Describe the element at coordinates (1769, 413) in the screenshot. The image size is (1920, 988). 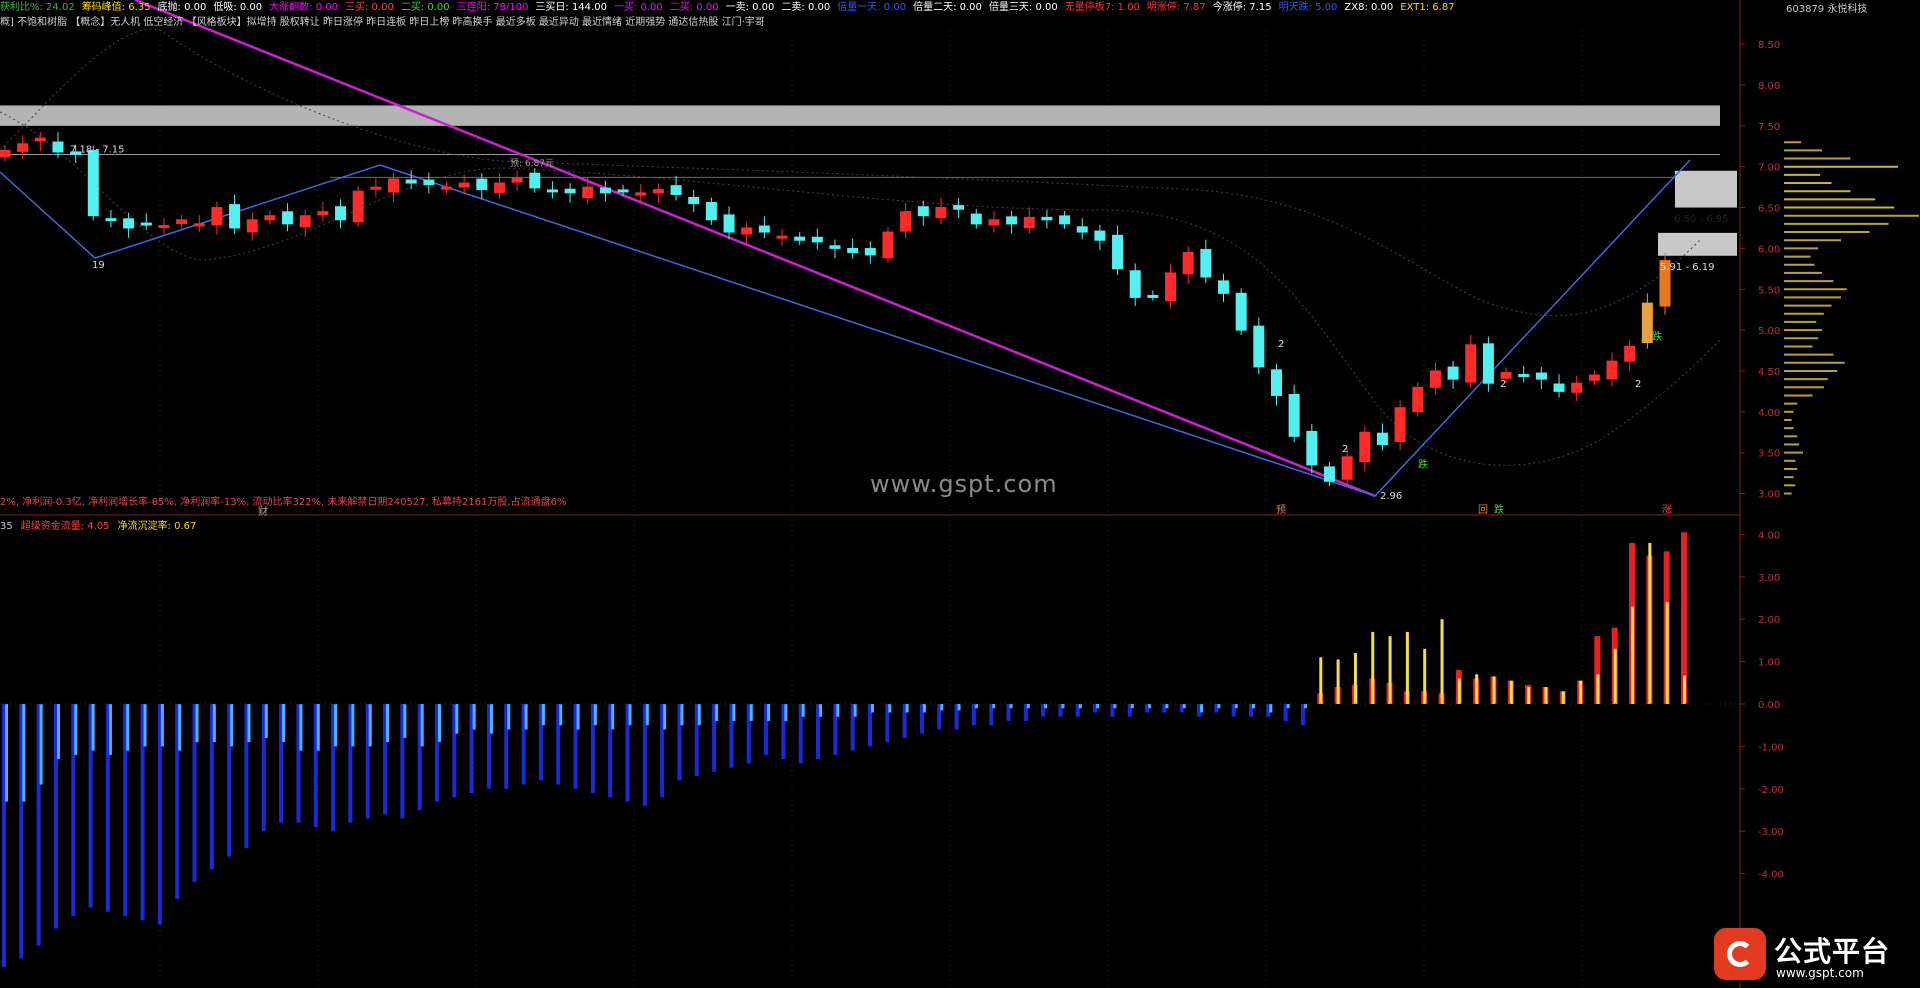
I see `price-tick-label: 4.00` at that location.